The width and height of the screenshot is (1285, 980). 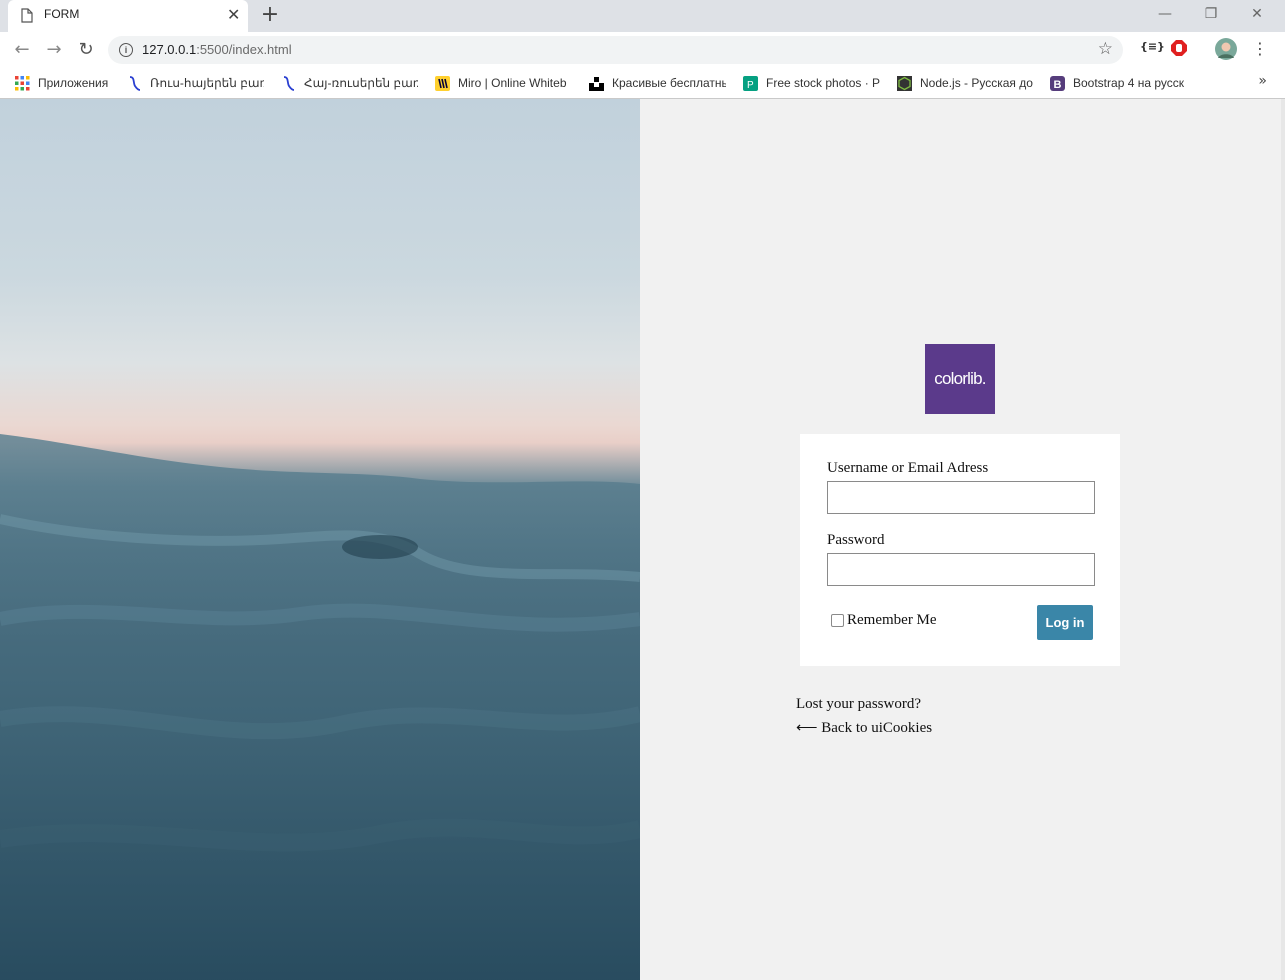 I want to click on tab-close-icon: ✕, so click(x=233, y=15).